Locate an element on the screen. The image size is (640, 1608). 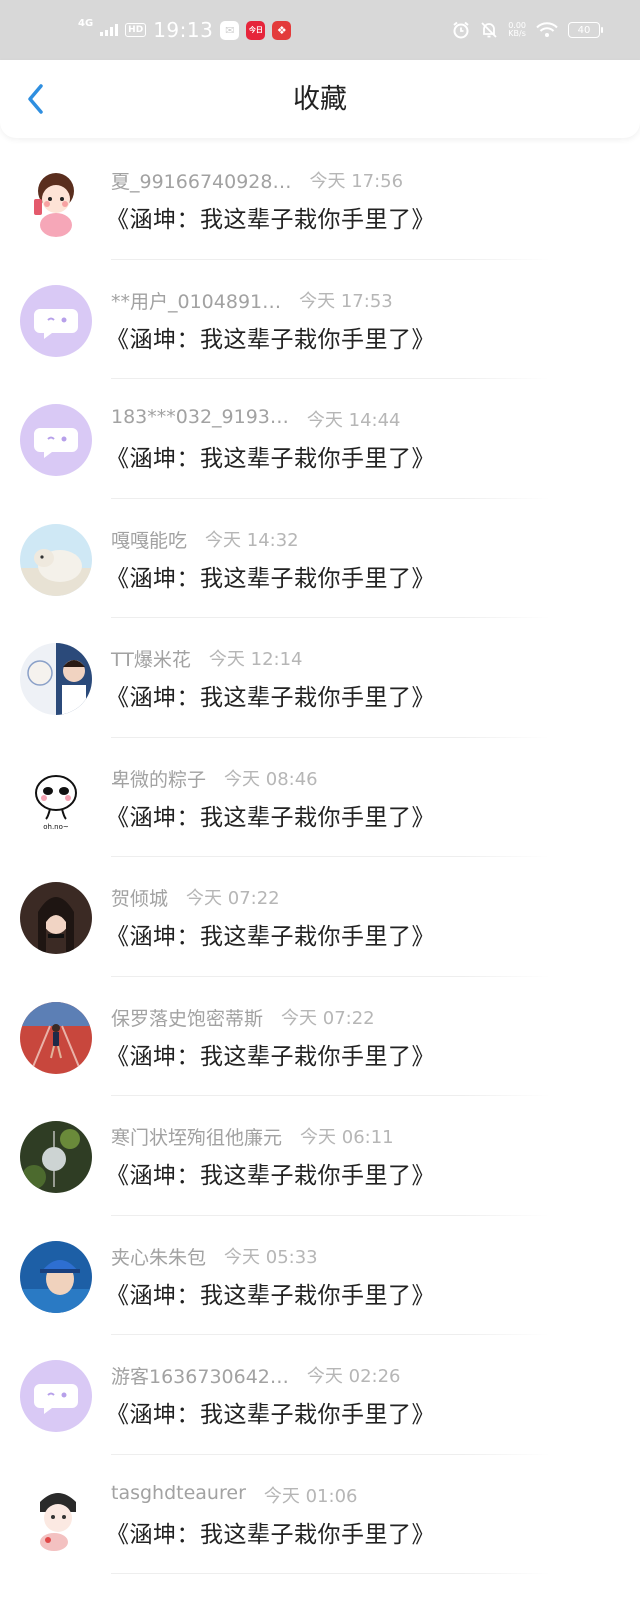
timestamp: 今天 06:11 is located at coordinates (347, 1137).